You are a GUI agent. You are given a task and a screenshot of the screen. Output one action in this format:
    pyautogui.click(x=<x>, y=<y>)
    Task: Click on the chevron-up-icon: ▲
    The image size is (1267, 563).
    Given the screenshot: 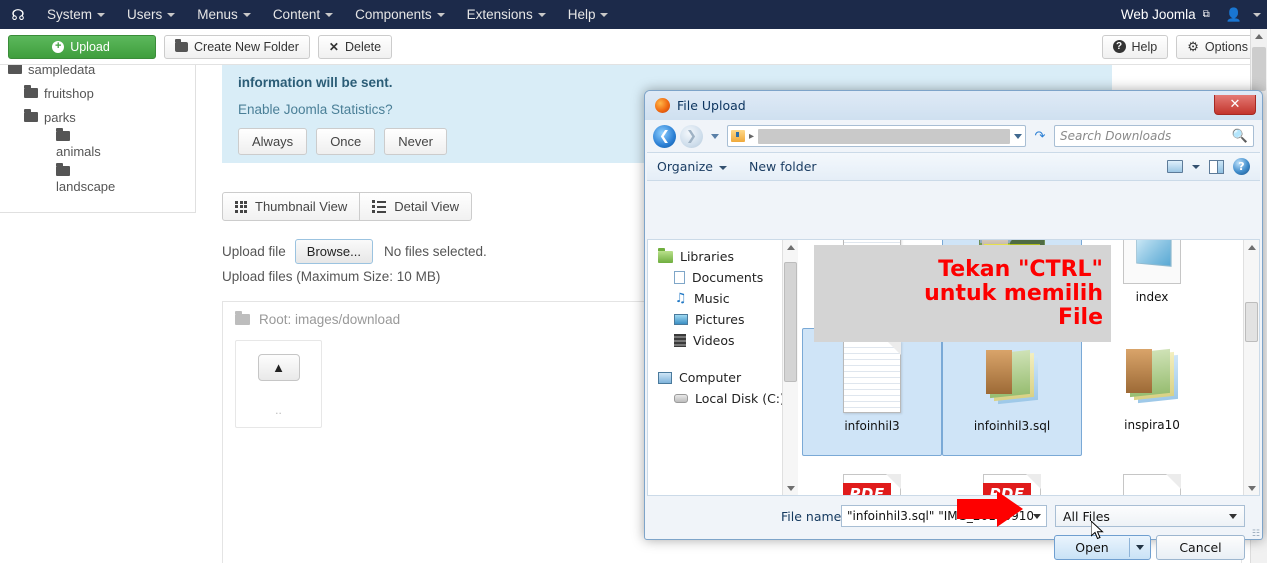 What is the action you would take?
    pyautogui.click(x=278, y=367)
    